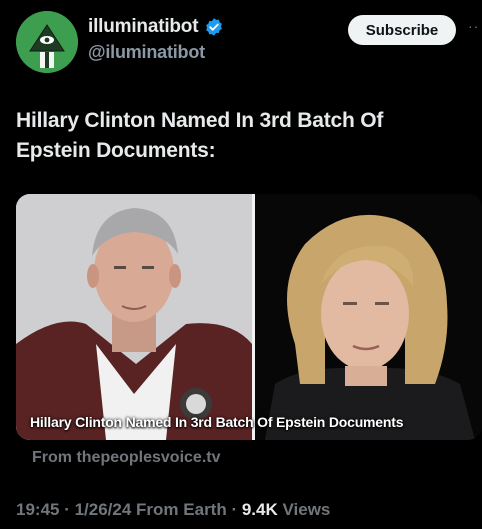  Describe the element at coordinates (37, 509) in the screenshot. I see `tweet-time: 19:45` at that location.